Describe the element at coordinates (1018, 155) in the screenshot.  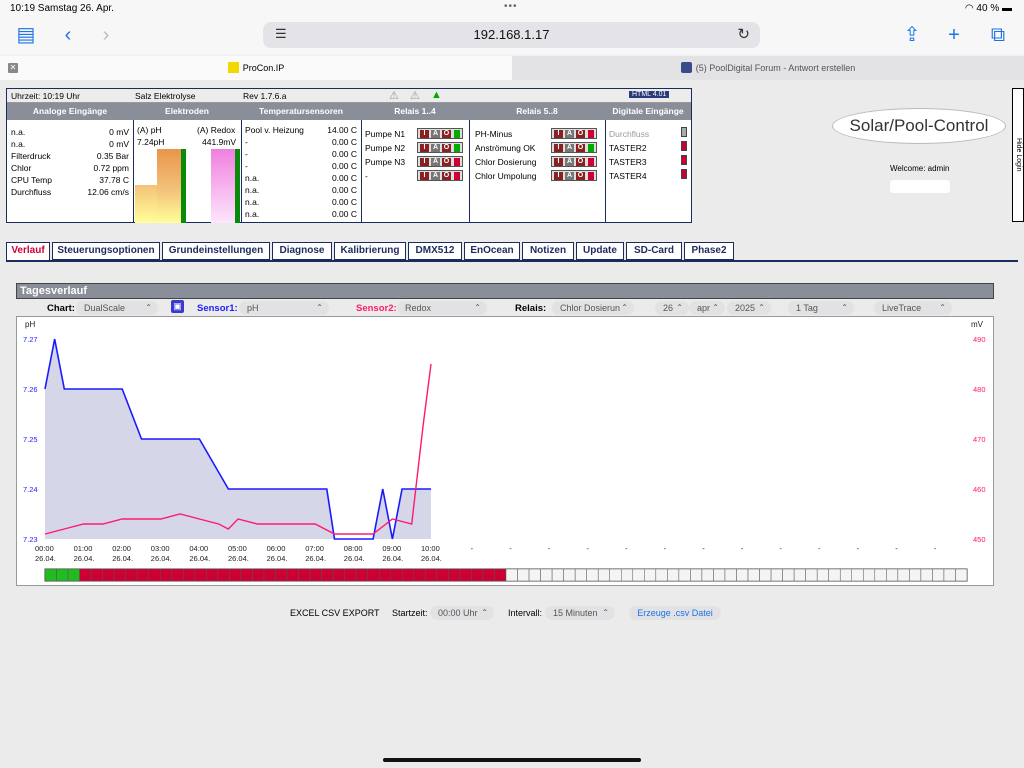
I see `hide-login-button: Hide Login` at that location.